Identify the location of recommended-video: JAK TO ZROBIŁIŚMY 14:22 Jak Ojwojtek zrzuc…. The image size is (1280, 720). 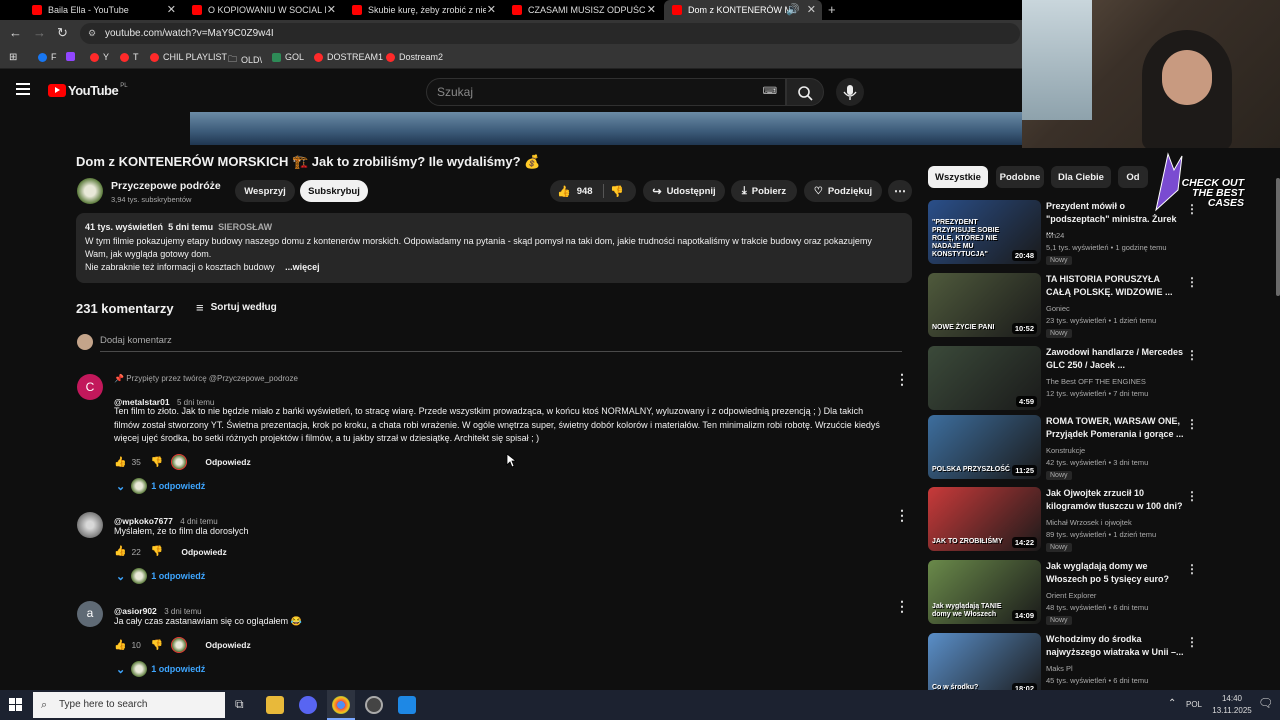
(1098, 519).